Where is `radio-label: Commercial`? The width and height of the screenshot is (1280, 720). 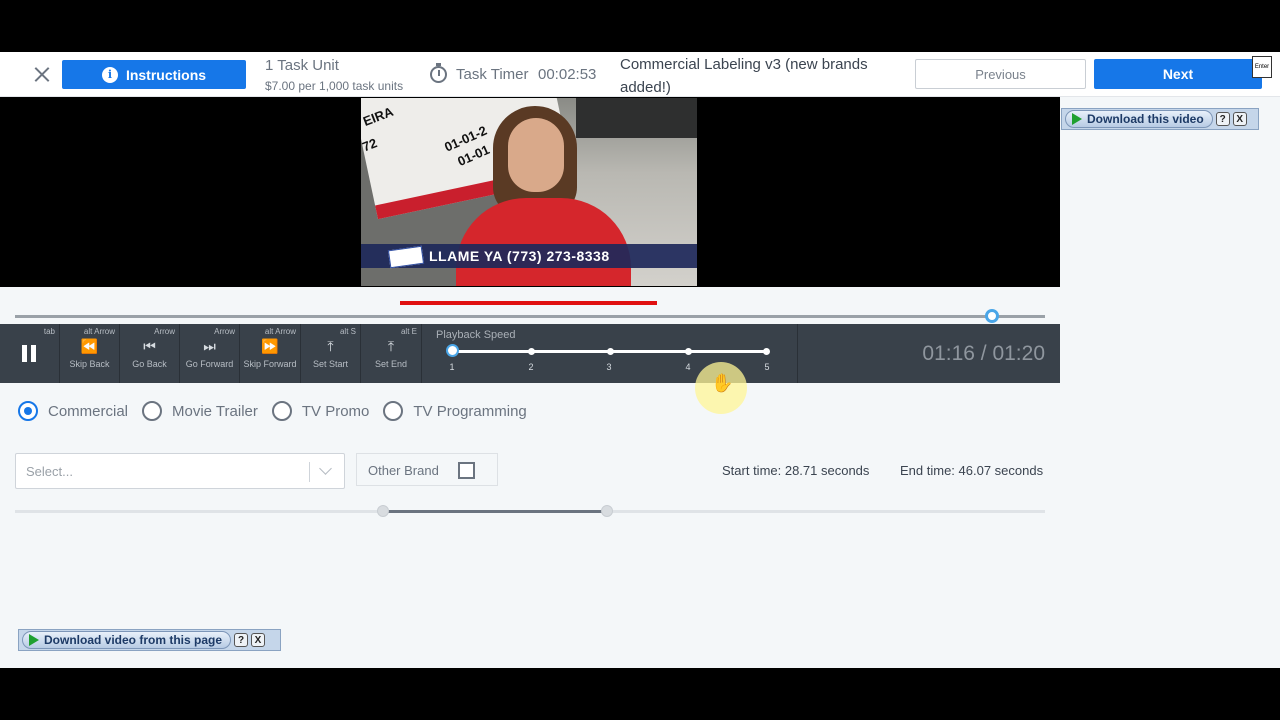 radio-label: Commercial is located at coordinates (88, 411).